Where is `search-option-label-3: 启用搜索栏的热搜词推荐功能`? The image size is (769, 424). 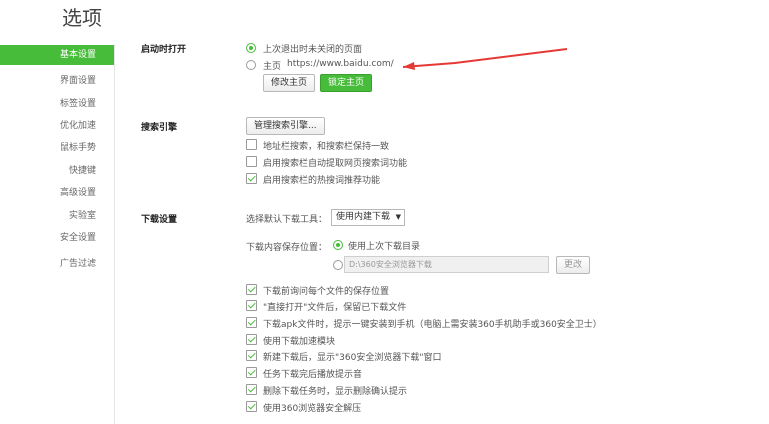
search-option-label-3: 启用搜索栏的热搜词推荐功能 is located at coordinates (322, 181).